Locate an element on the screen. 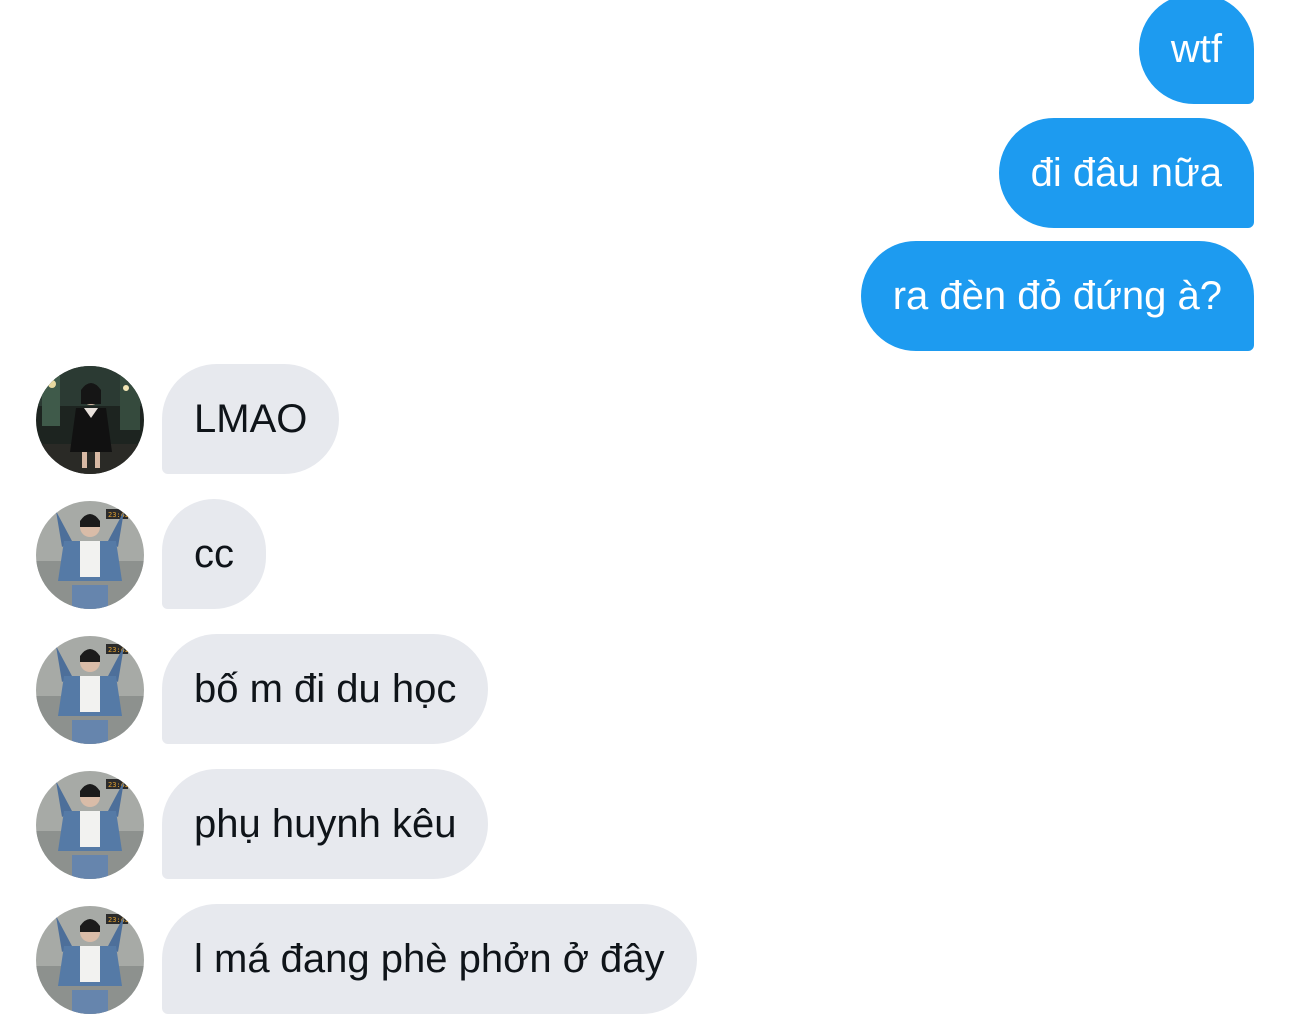 This screenshot has width=1290, height=1018. sender-avatar is located at coordinates (90, 420).